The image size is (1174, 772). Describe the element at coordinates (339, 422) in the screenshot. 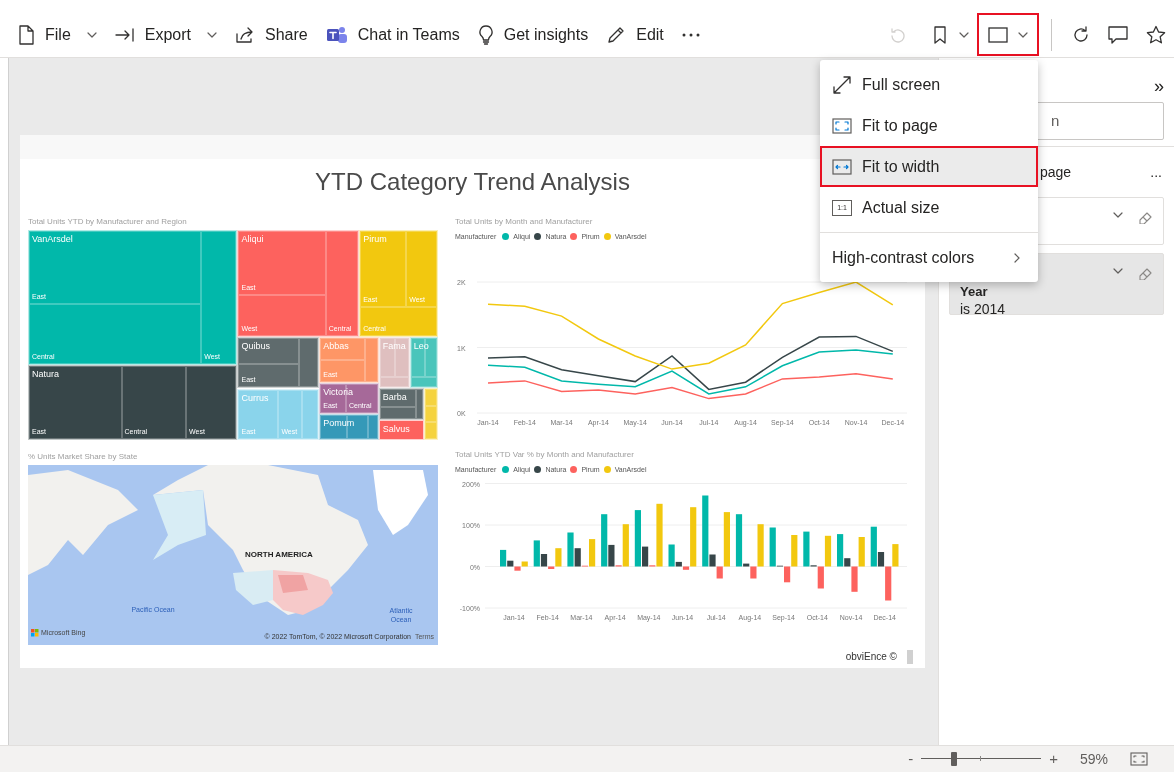

I see `treemap-label: Pomum` at that location.